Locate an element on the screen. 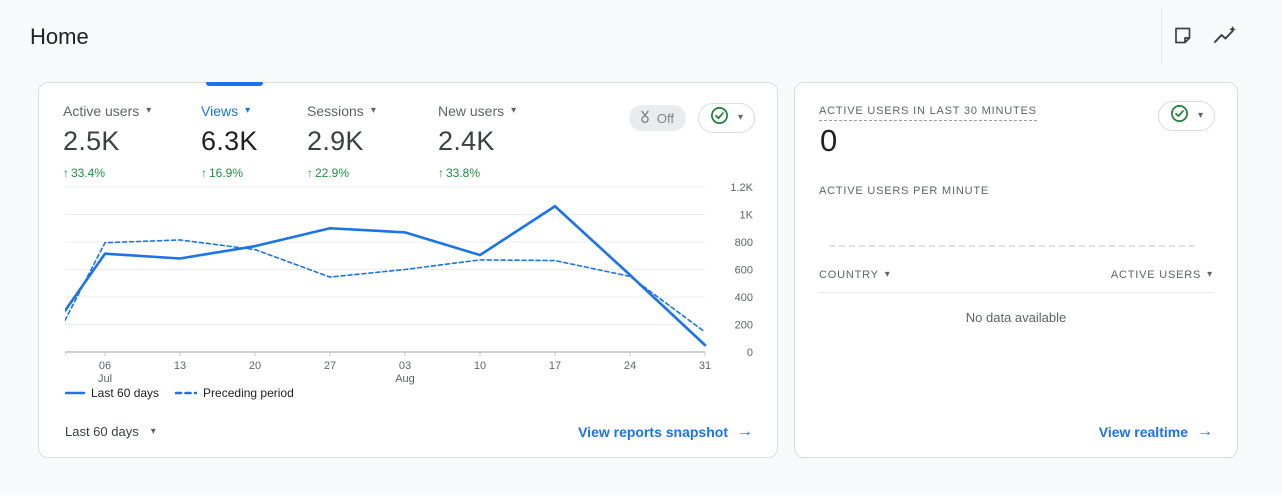 The image size is (1282, 497). metric-label: Active users is located at coordinates (101, 111).